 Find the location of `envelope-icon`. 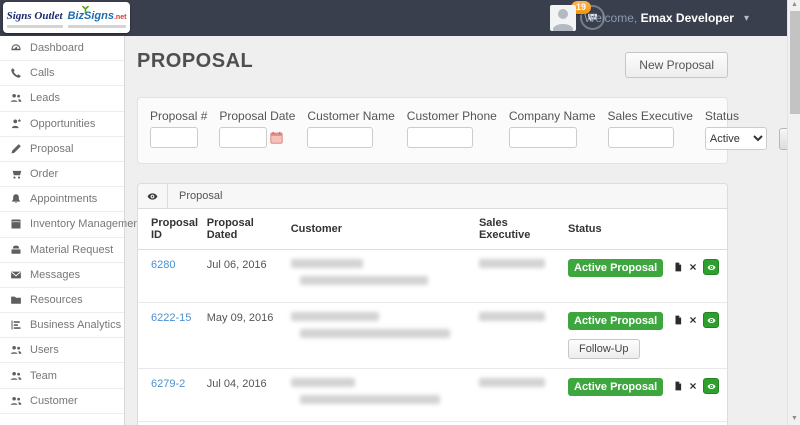

envelope-icon is located at coordinates (16, 275).